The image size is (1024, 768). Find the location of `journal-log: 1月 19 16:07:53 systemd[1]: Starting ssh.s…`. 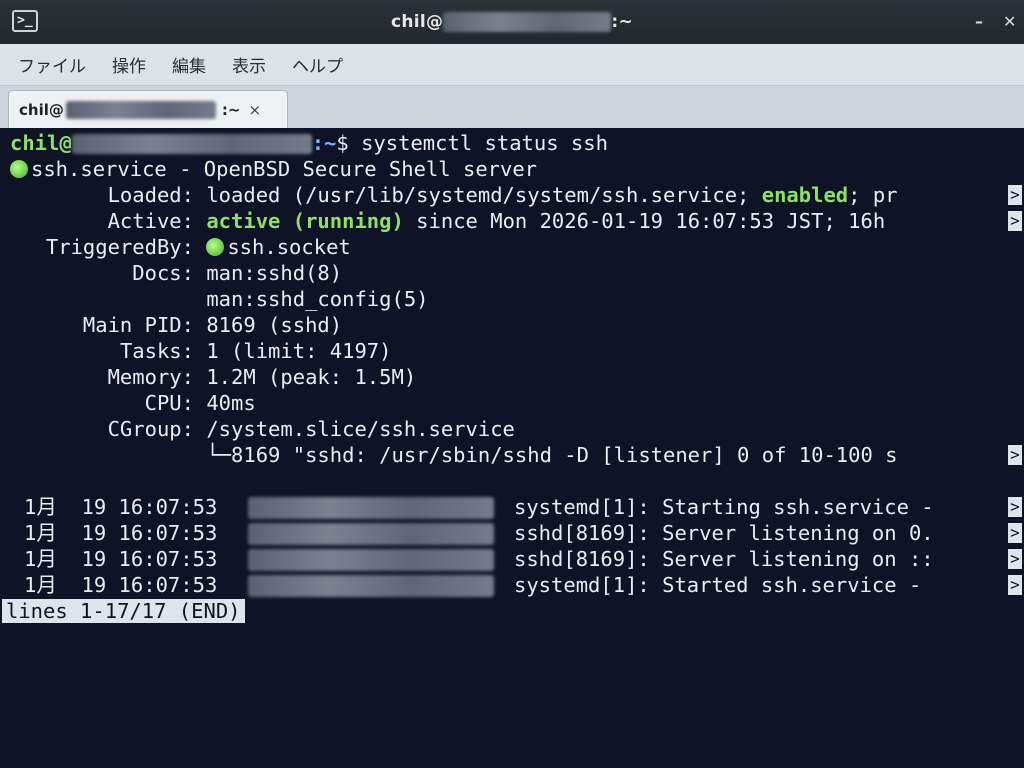

journal-log: 1月 19 16:07:53 systemd[1]: Starting ssh.s… is located at coordinates (517, 546).